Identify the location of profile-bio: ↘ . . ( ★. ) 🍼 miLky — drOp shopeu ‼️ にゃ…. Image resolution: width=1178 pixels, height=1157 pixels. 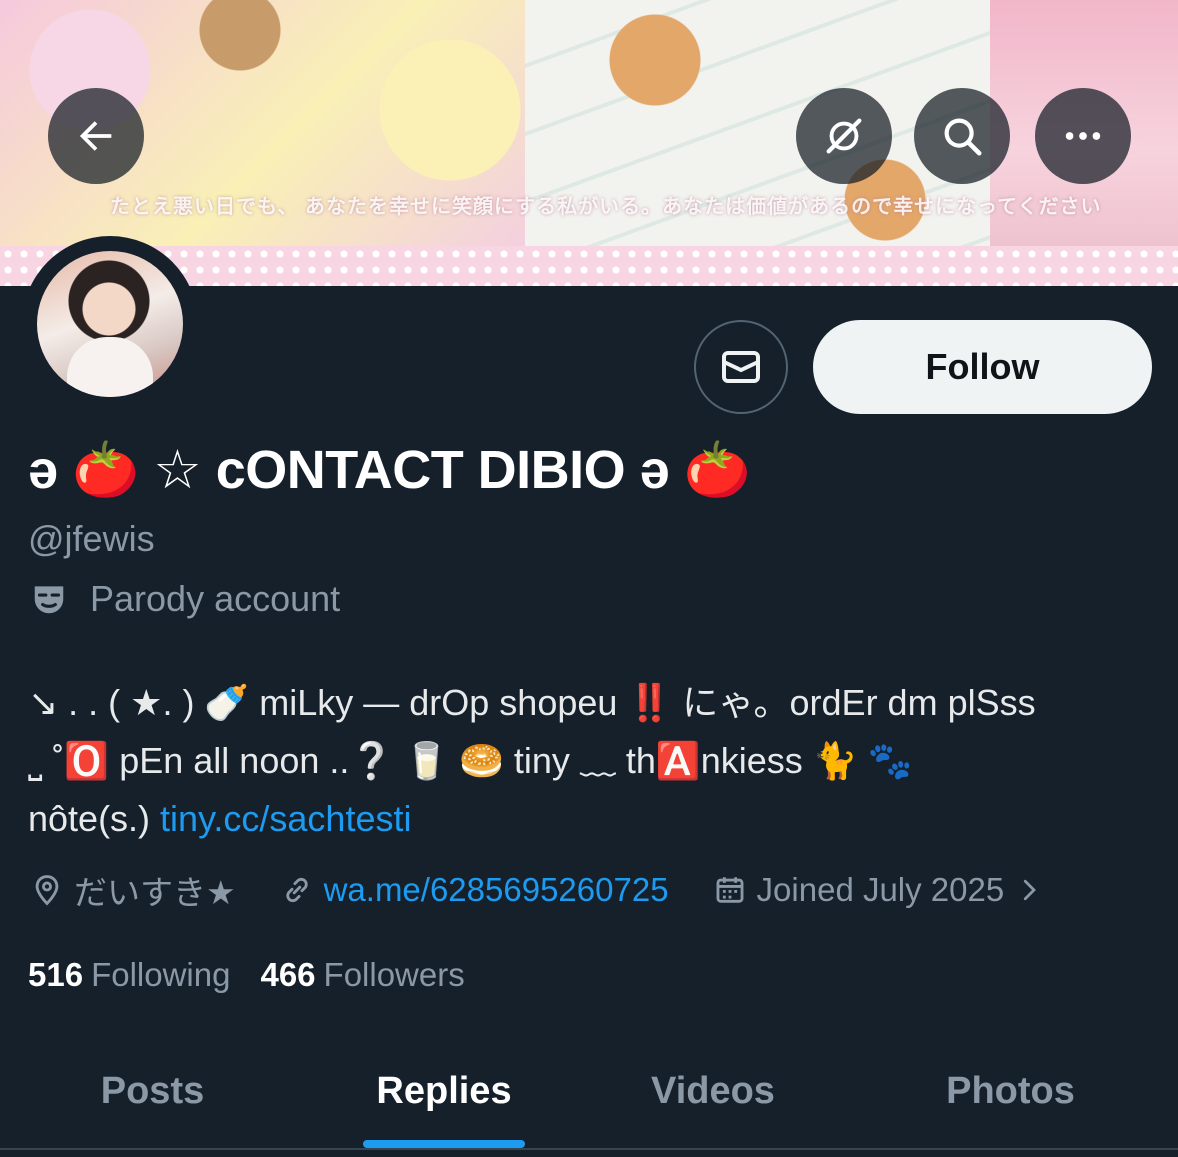
(593, 761).